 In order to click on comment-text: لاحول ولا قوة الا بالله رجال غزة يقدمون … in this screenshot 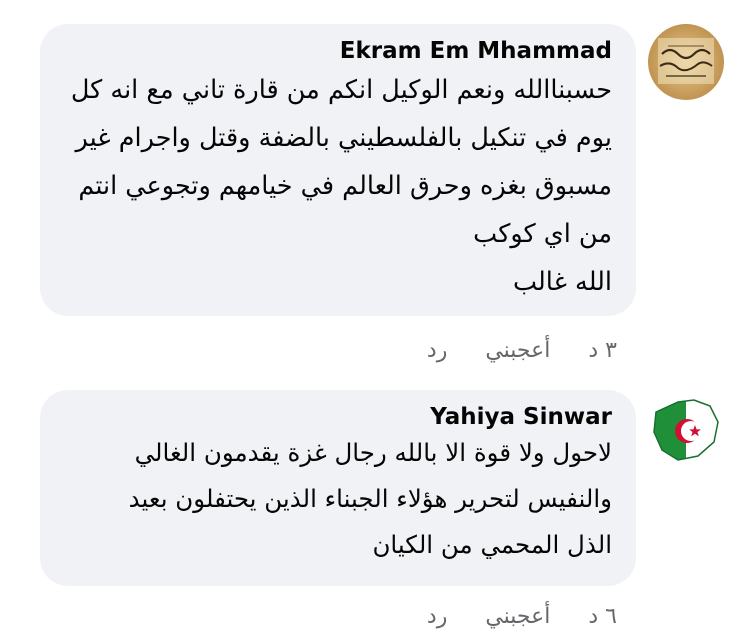, I will do `click(370, 498)`.